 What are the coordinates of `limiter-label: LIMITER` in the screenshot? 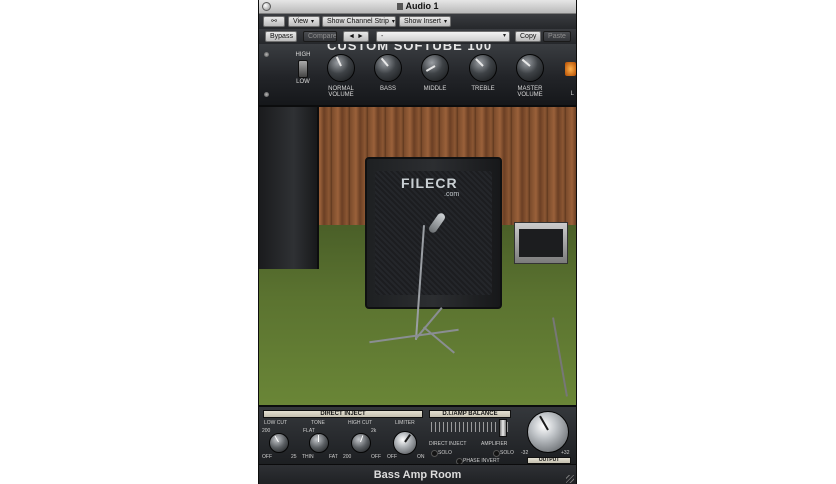 It's located at (405, 423).